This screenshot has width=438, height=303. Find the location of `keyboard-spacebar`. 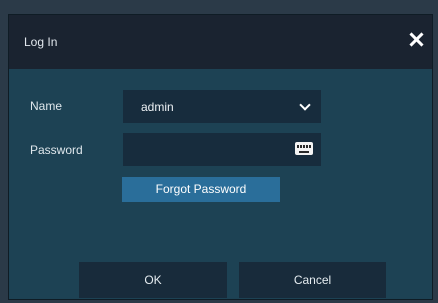

keyboard-spacebar is located at coordinates (304, 152).